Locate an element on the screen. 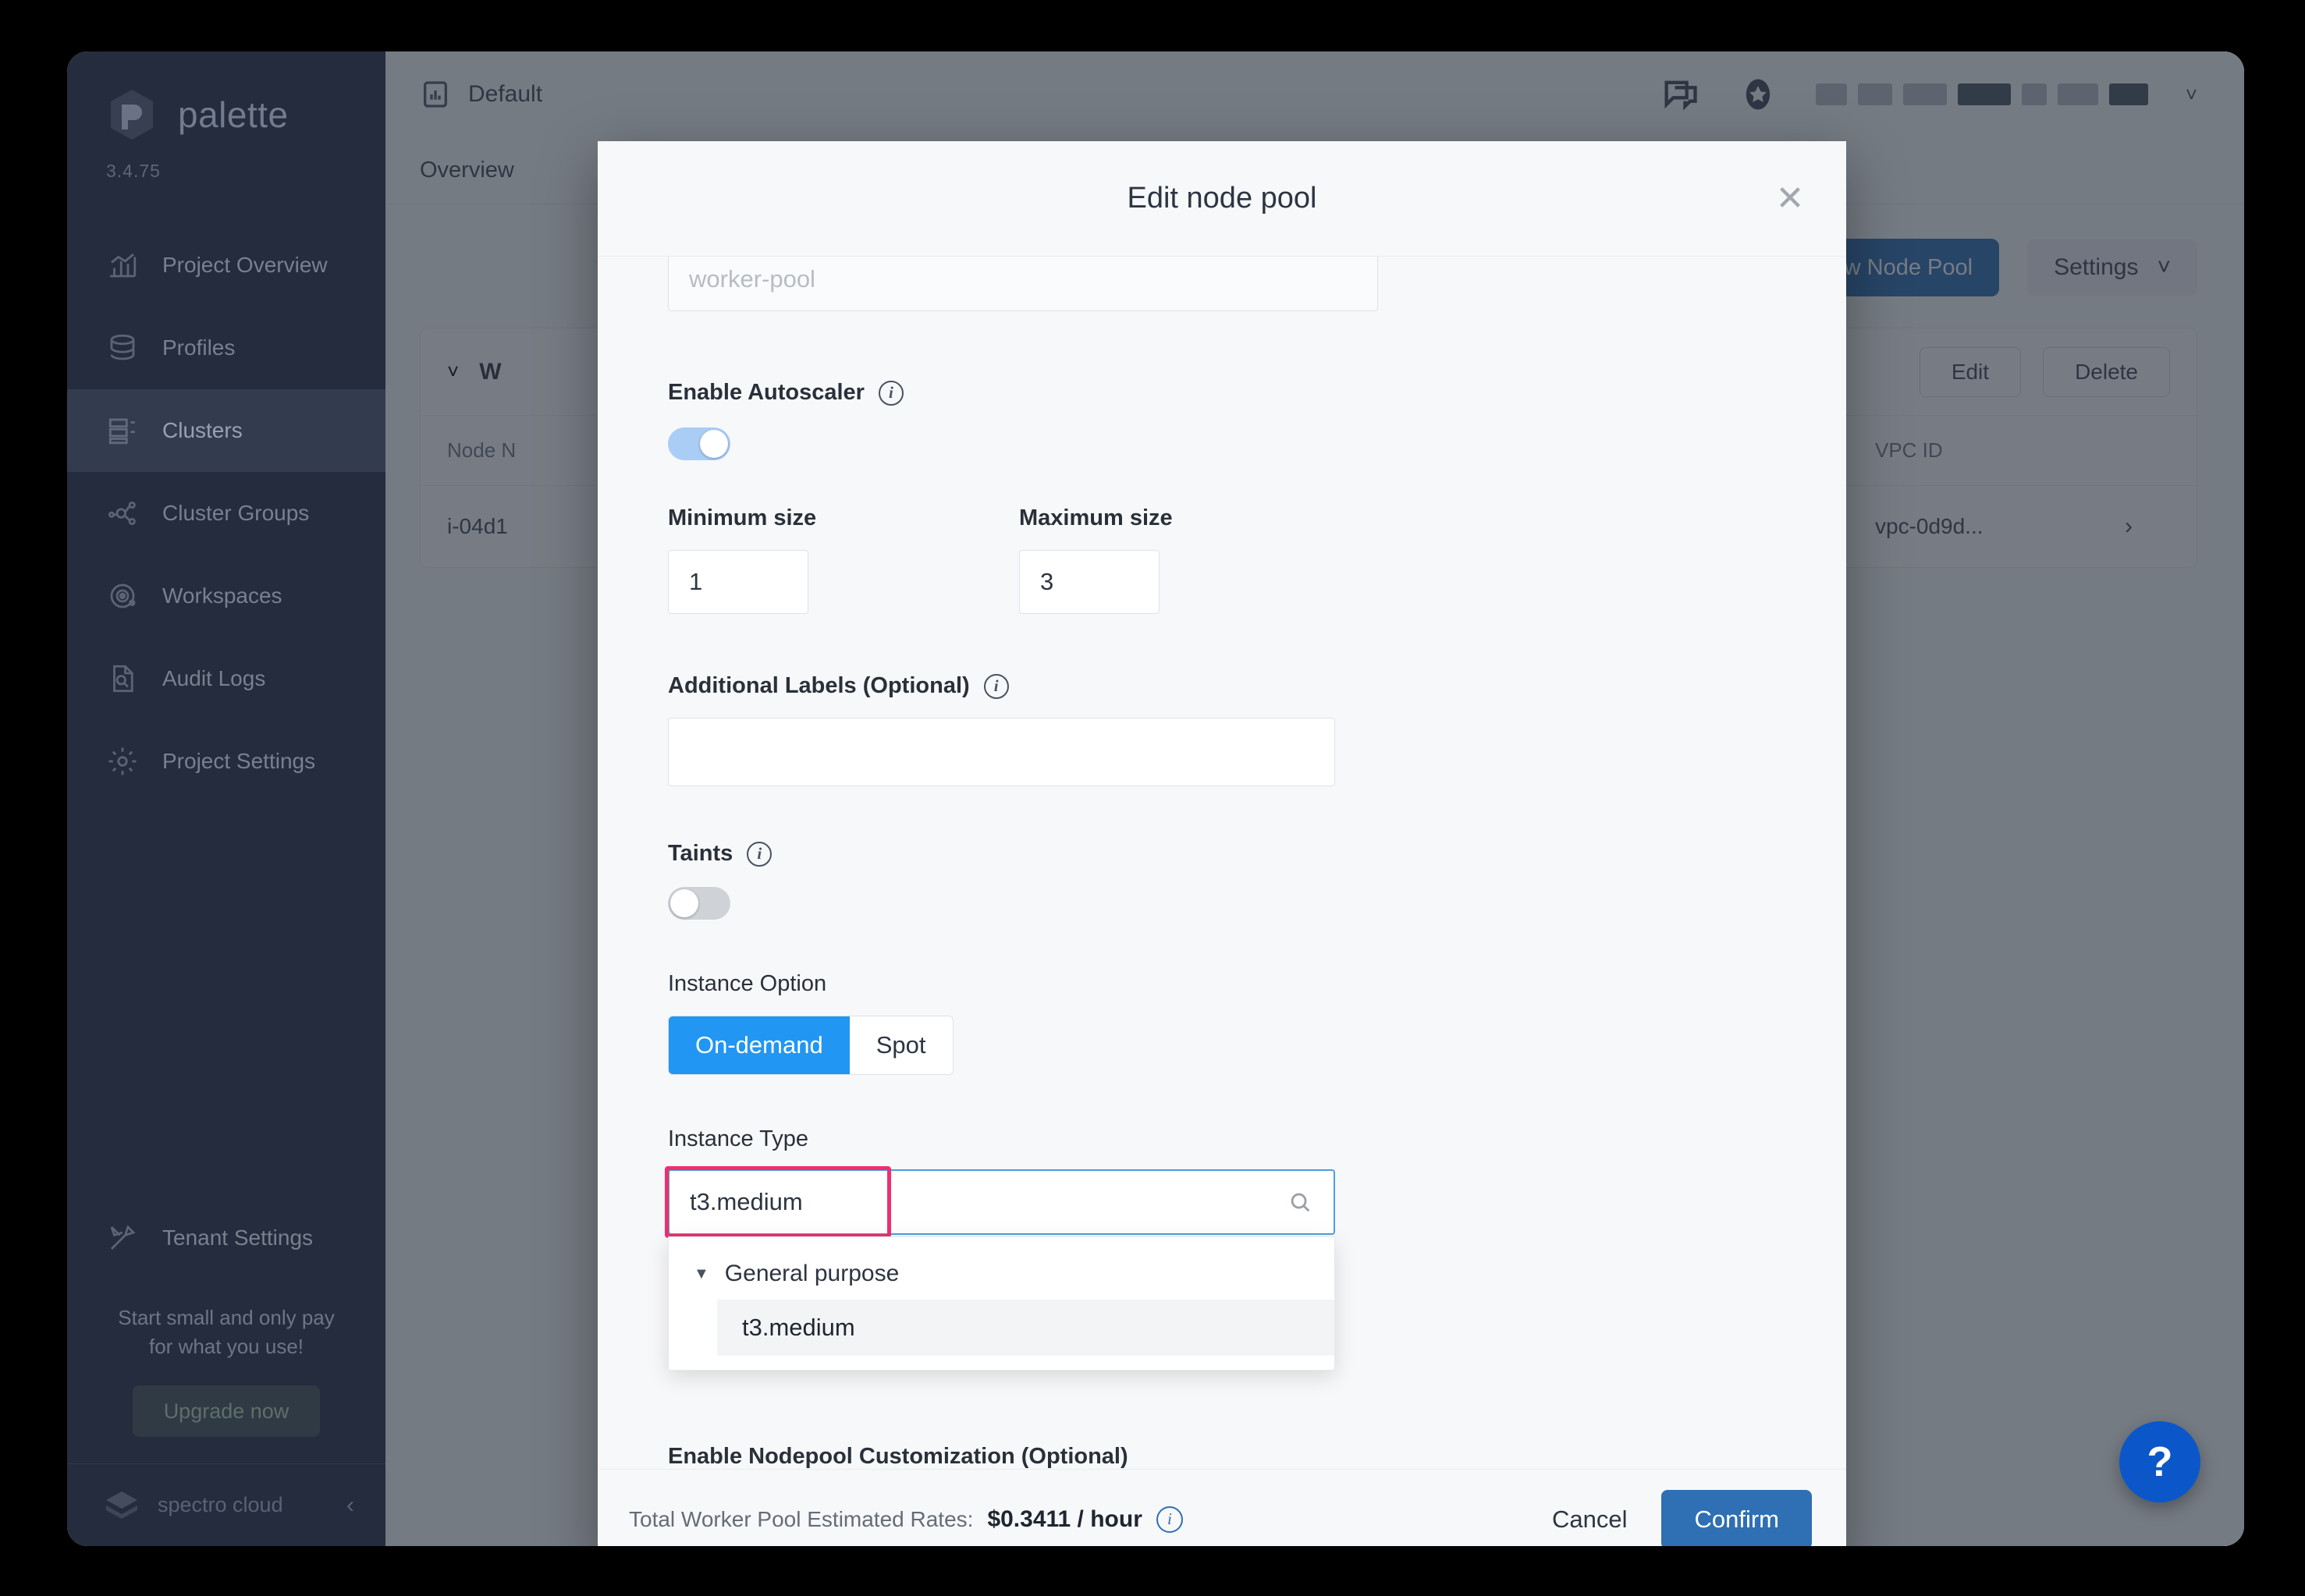 This screenshot has height=1596, width=2305. minimum-size-field: Minimum size 1 is located at coordinates (843, 559).